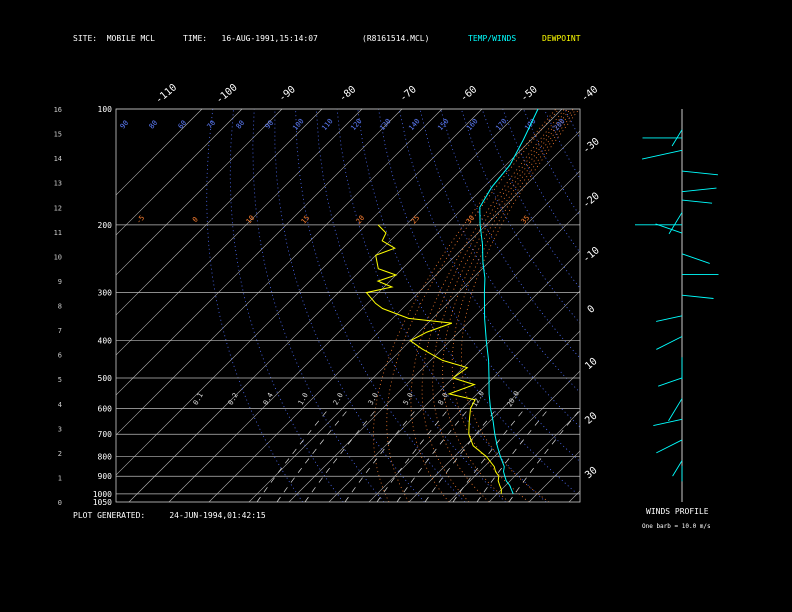 The image size is (792, 612). Describe the element at coordinates (58, 208) in the screenshot. I see `height-tick: 12` at that location.